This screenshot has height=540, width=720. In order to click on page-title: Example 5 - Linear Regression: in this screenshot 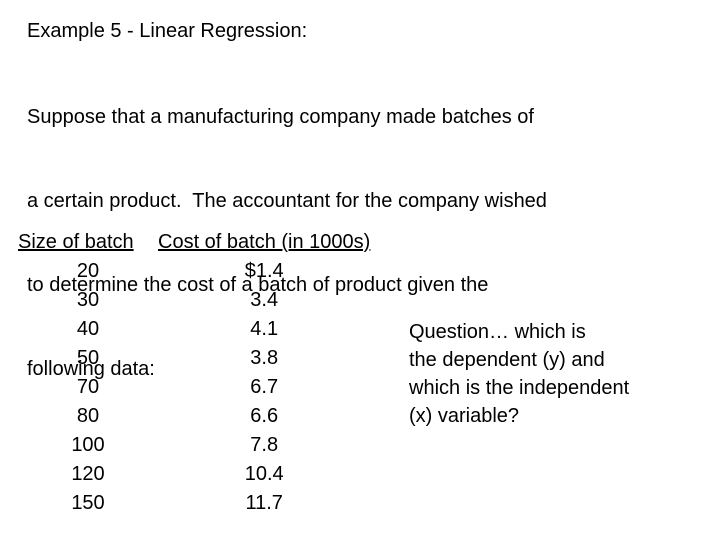, I will do `click(167, 31)`.